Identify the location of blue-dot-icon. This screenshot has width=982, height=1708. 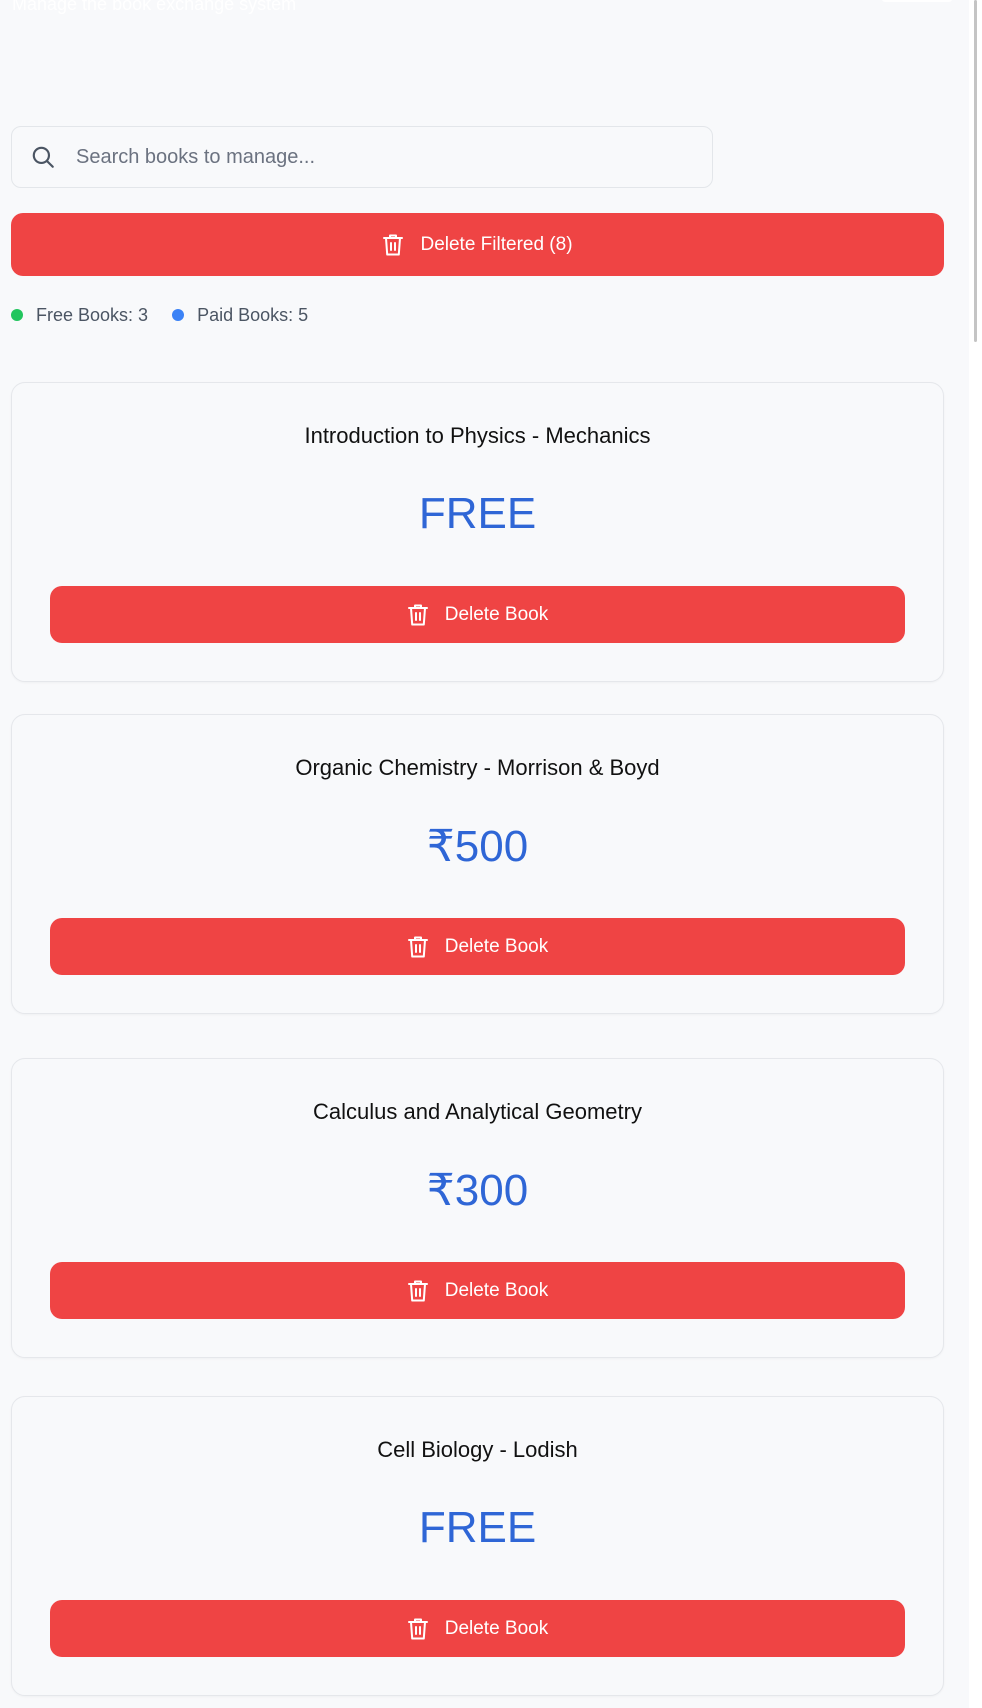
(178, 315).